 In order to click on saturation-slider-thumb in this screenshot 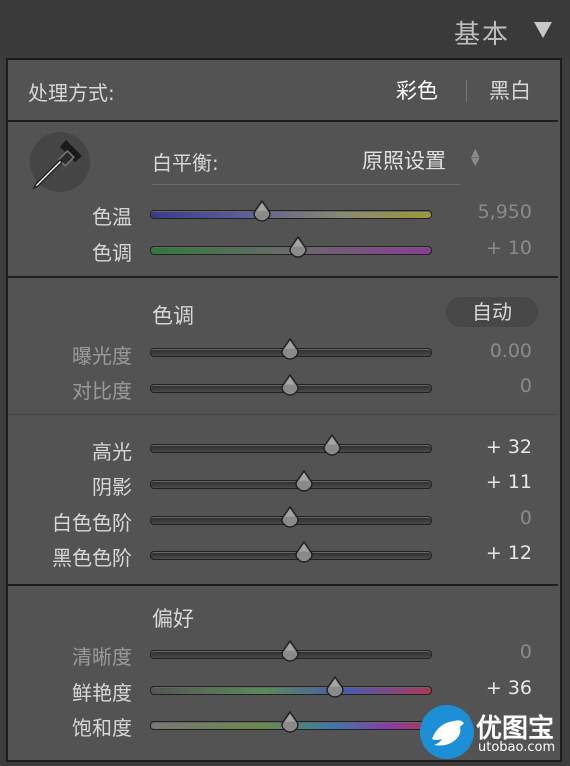, I will do `click(290, 722)`.